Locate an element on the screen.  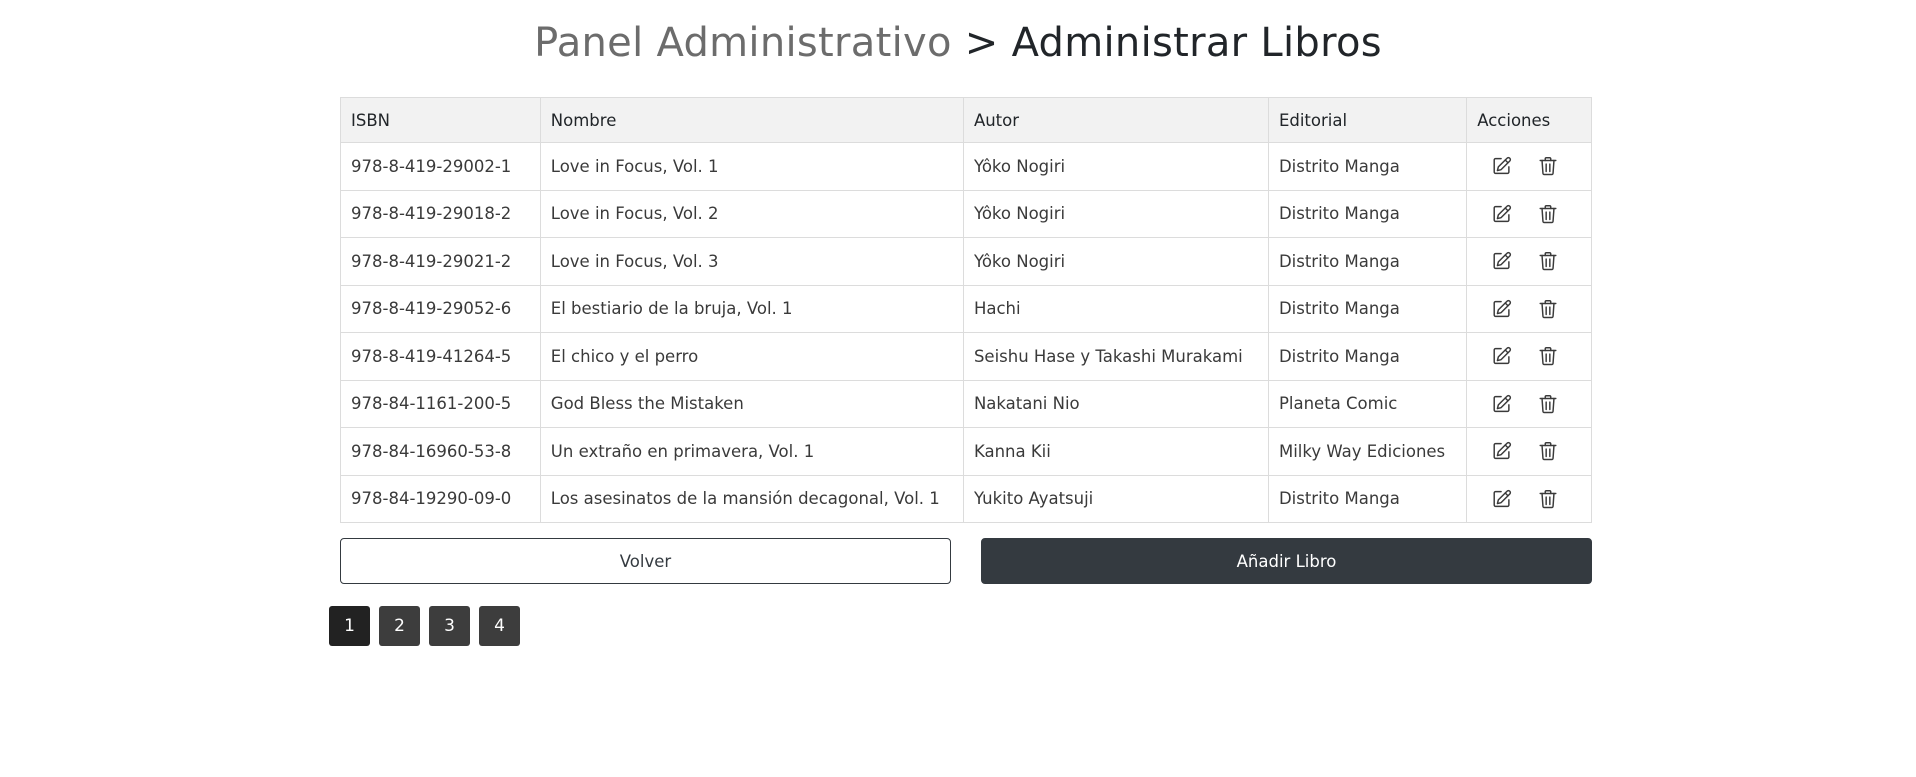
cell-isbn: 978-8-419-29052-6 is located at coordinates (440, 308).